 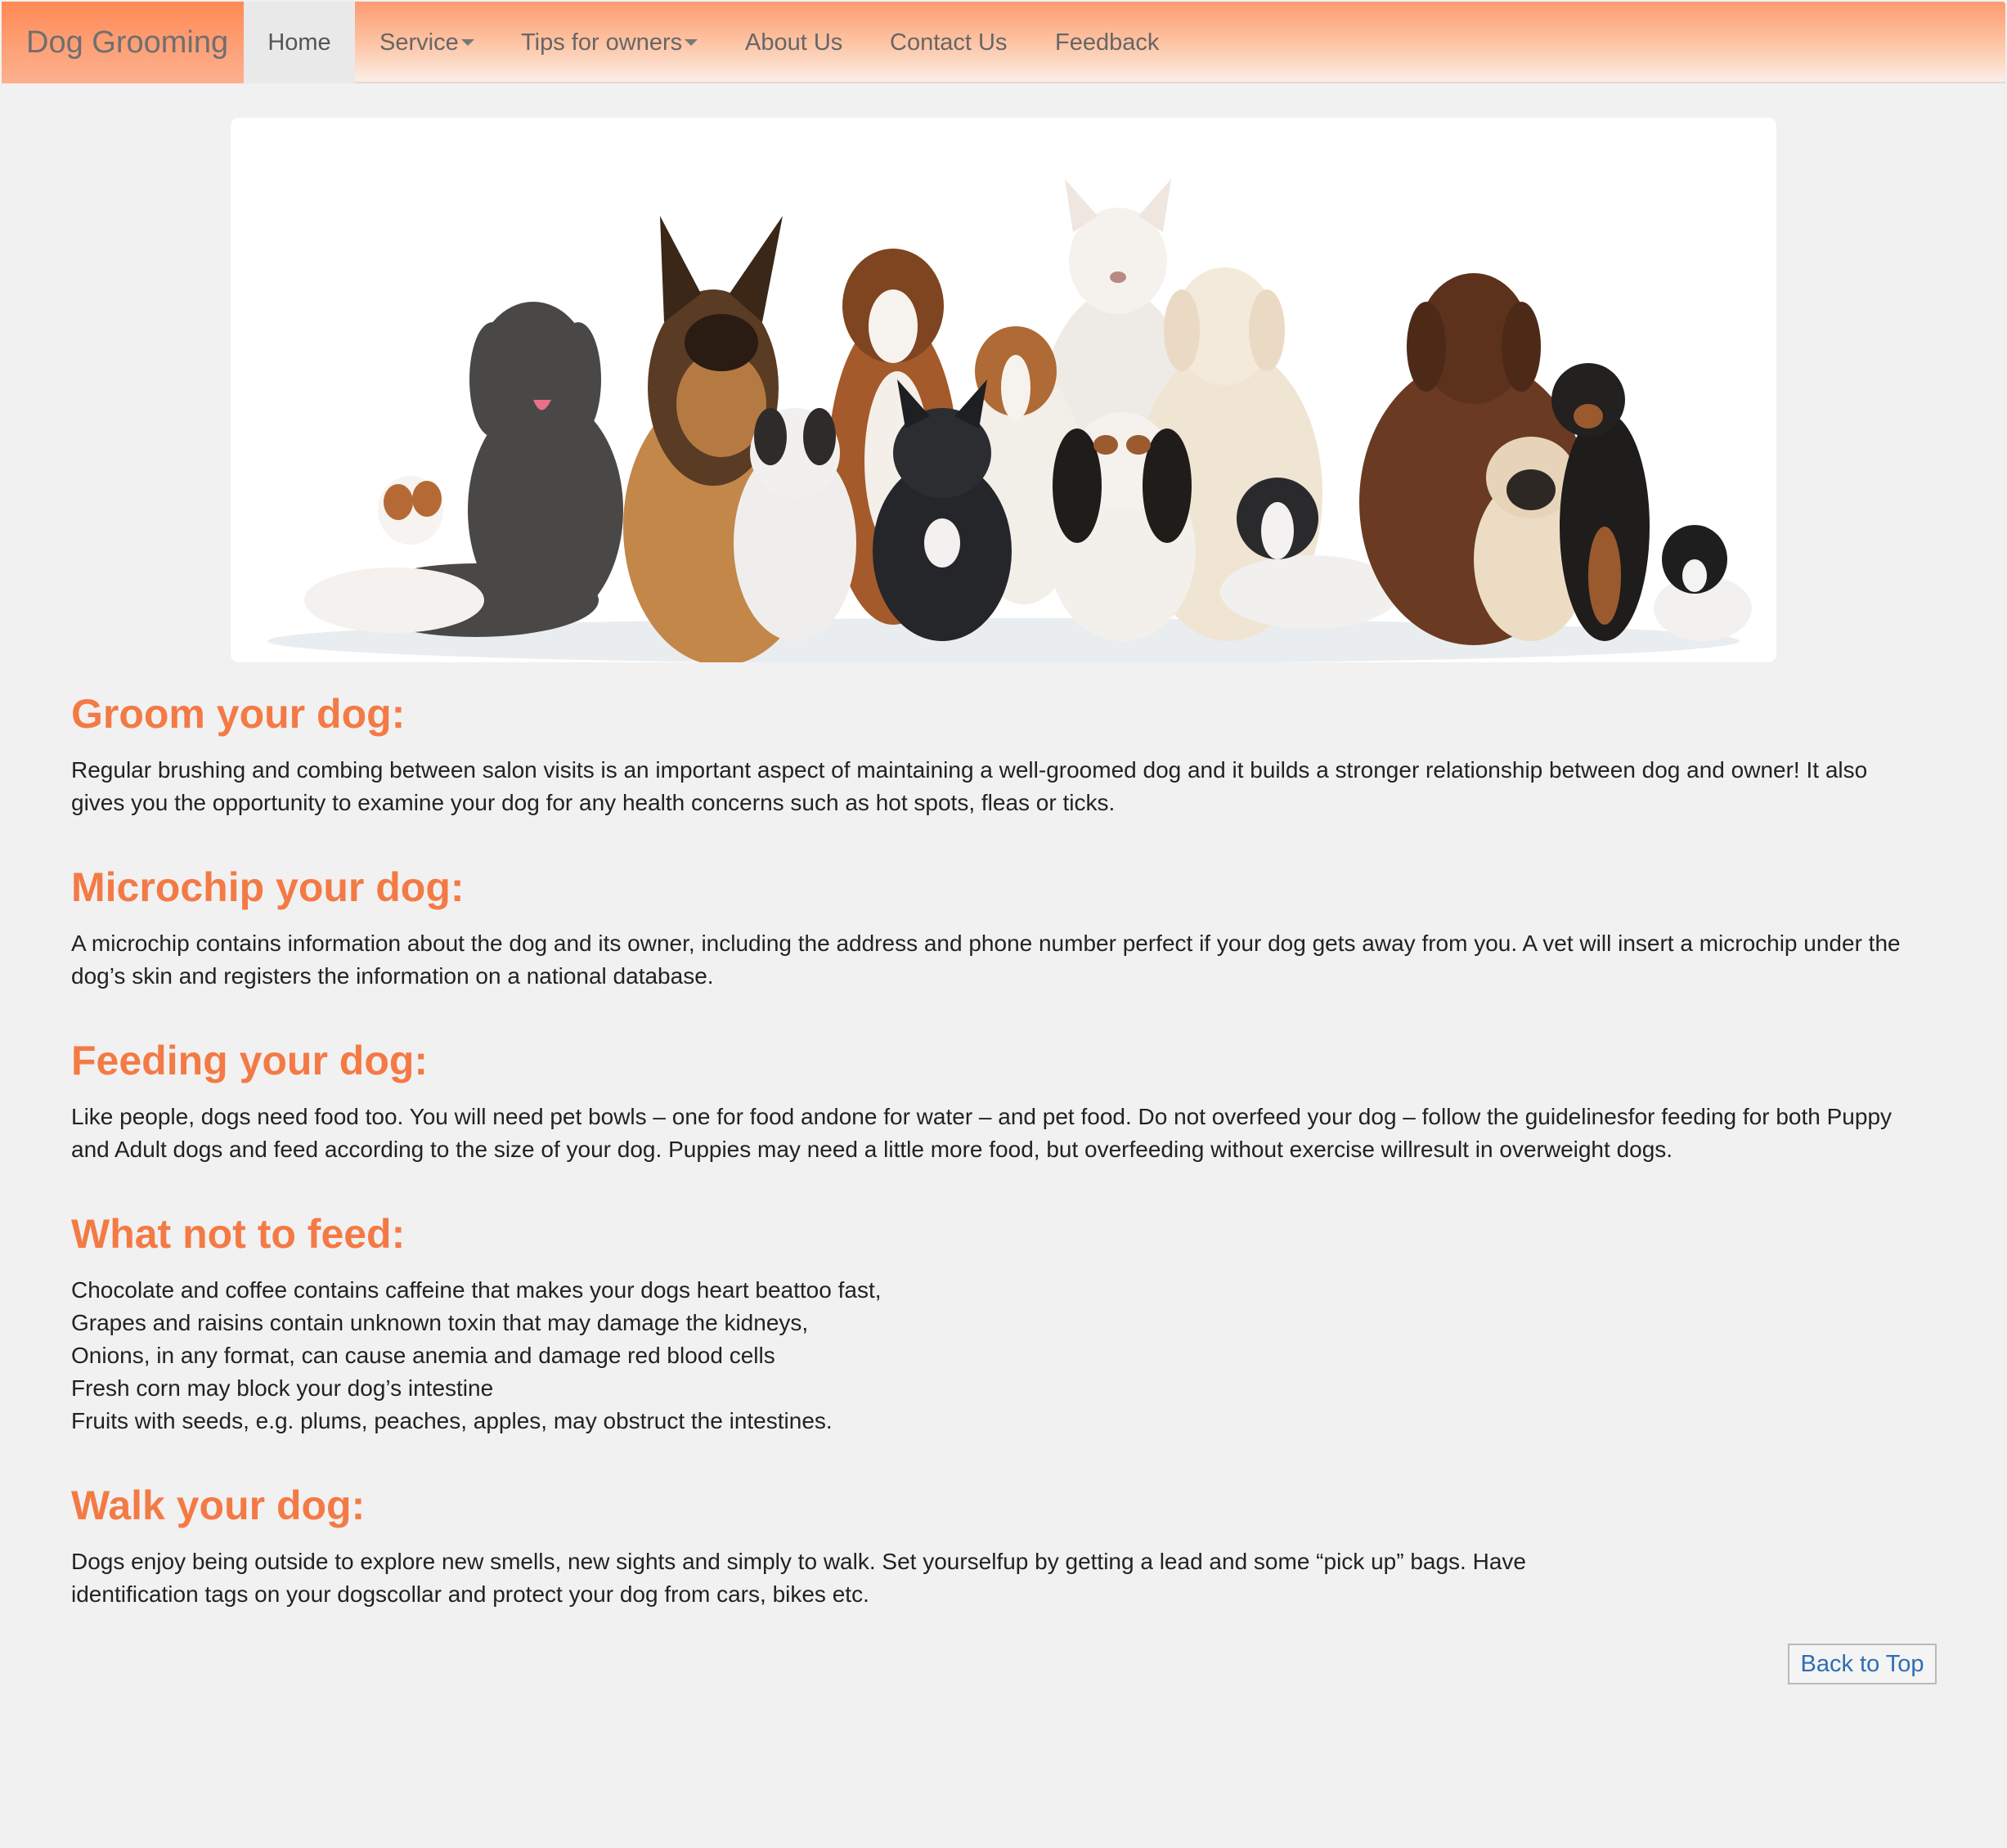 I want to click on section-title-walk: Walk your dog:, so click(x=218, y=1505).